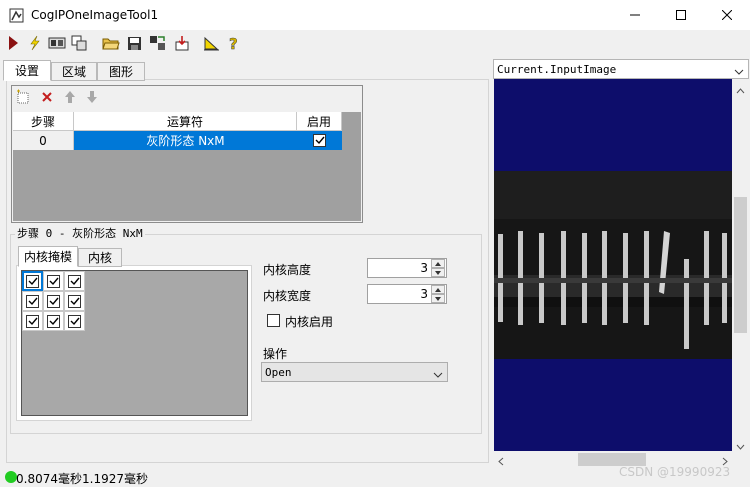 The image size is (750, 487). Describe the element at coordinates (424, 268) in the screenshot. I see `kernel-height-value: 3` at that location.